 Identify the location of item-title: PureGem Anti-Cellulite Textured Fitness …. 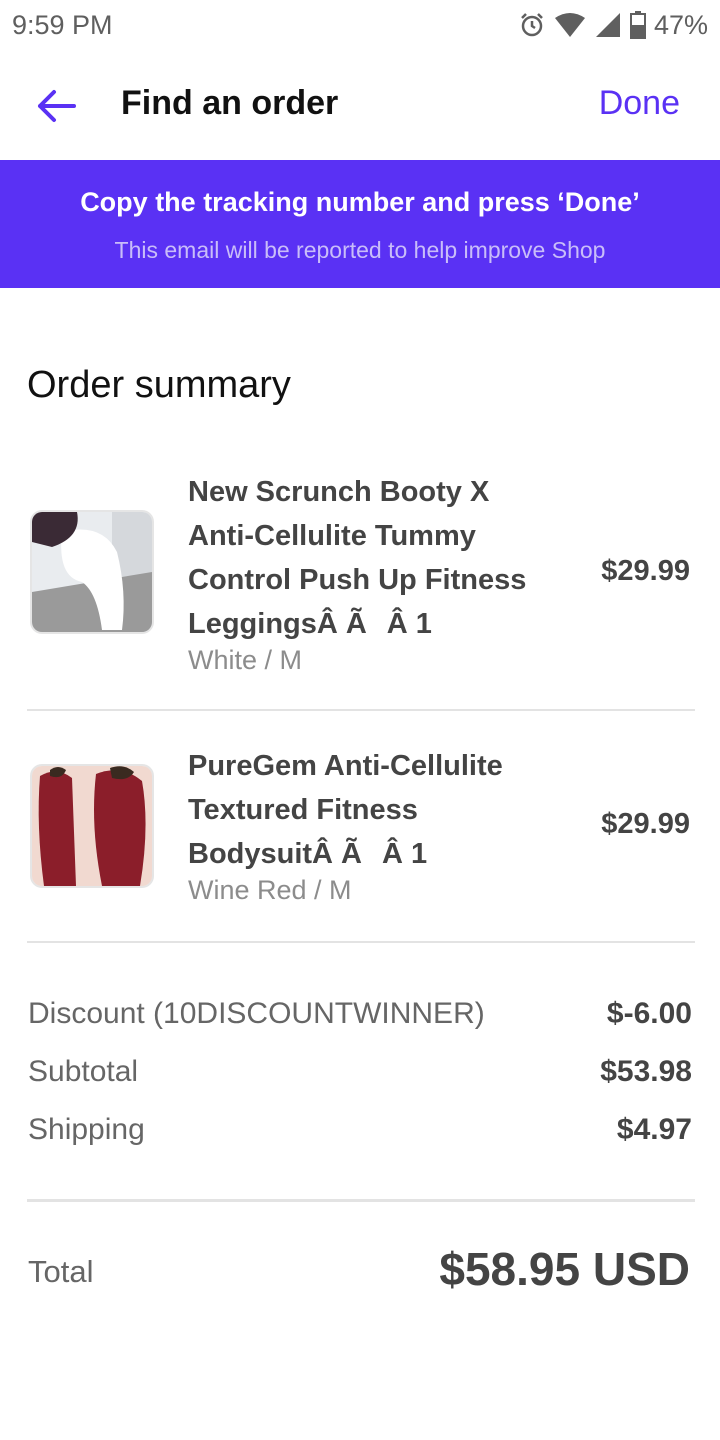
(345, 810).